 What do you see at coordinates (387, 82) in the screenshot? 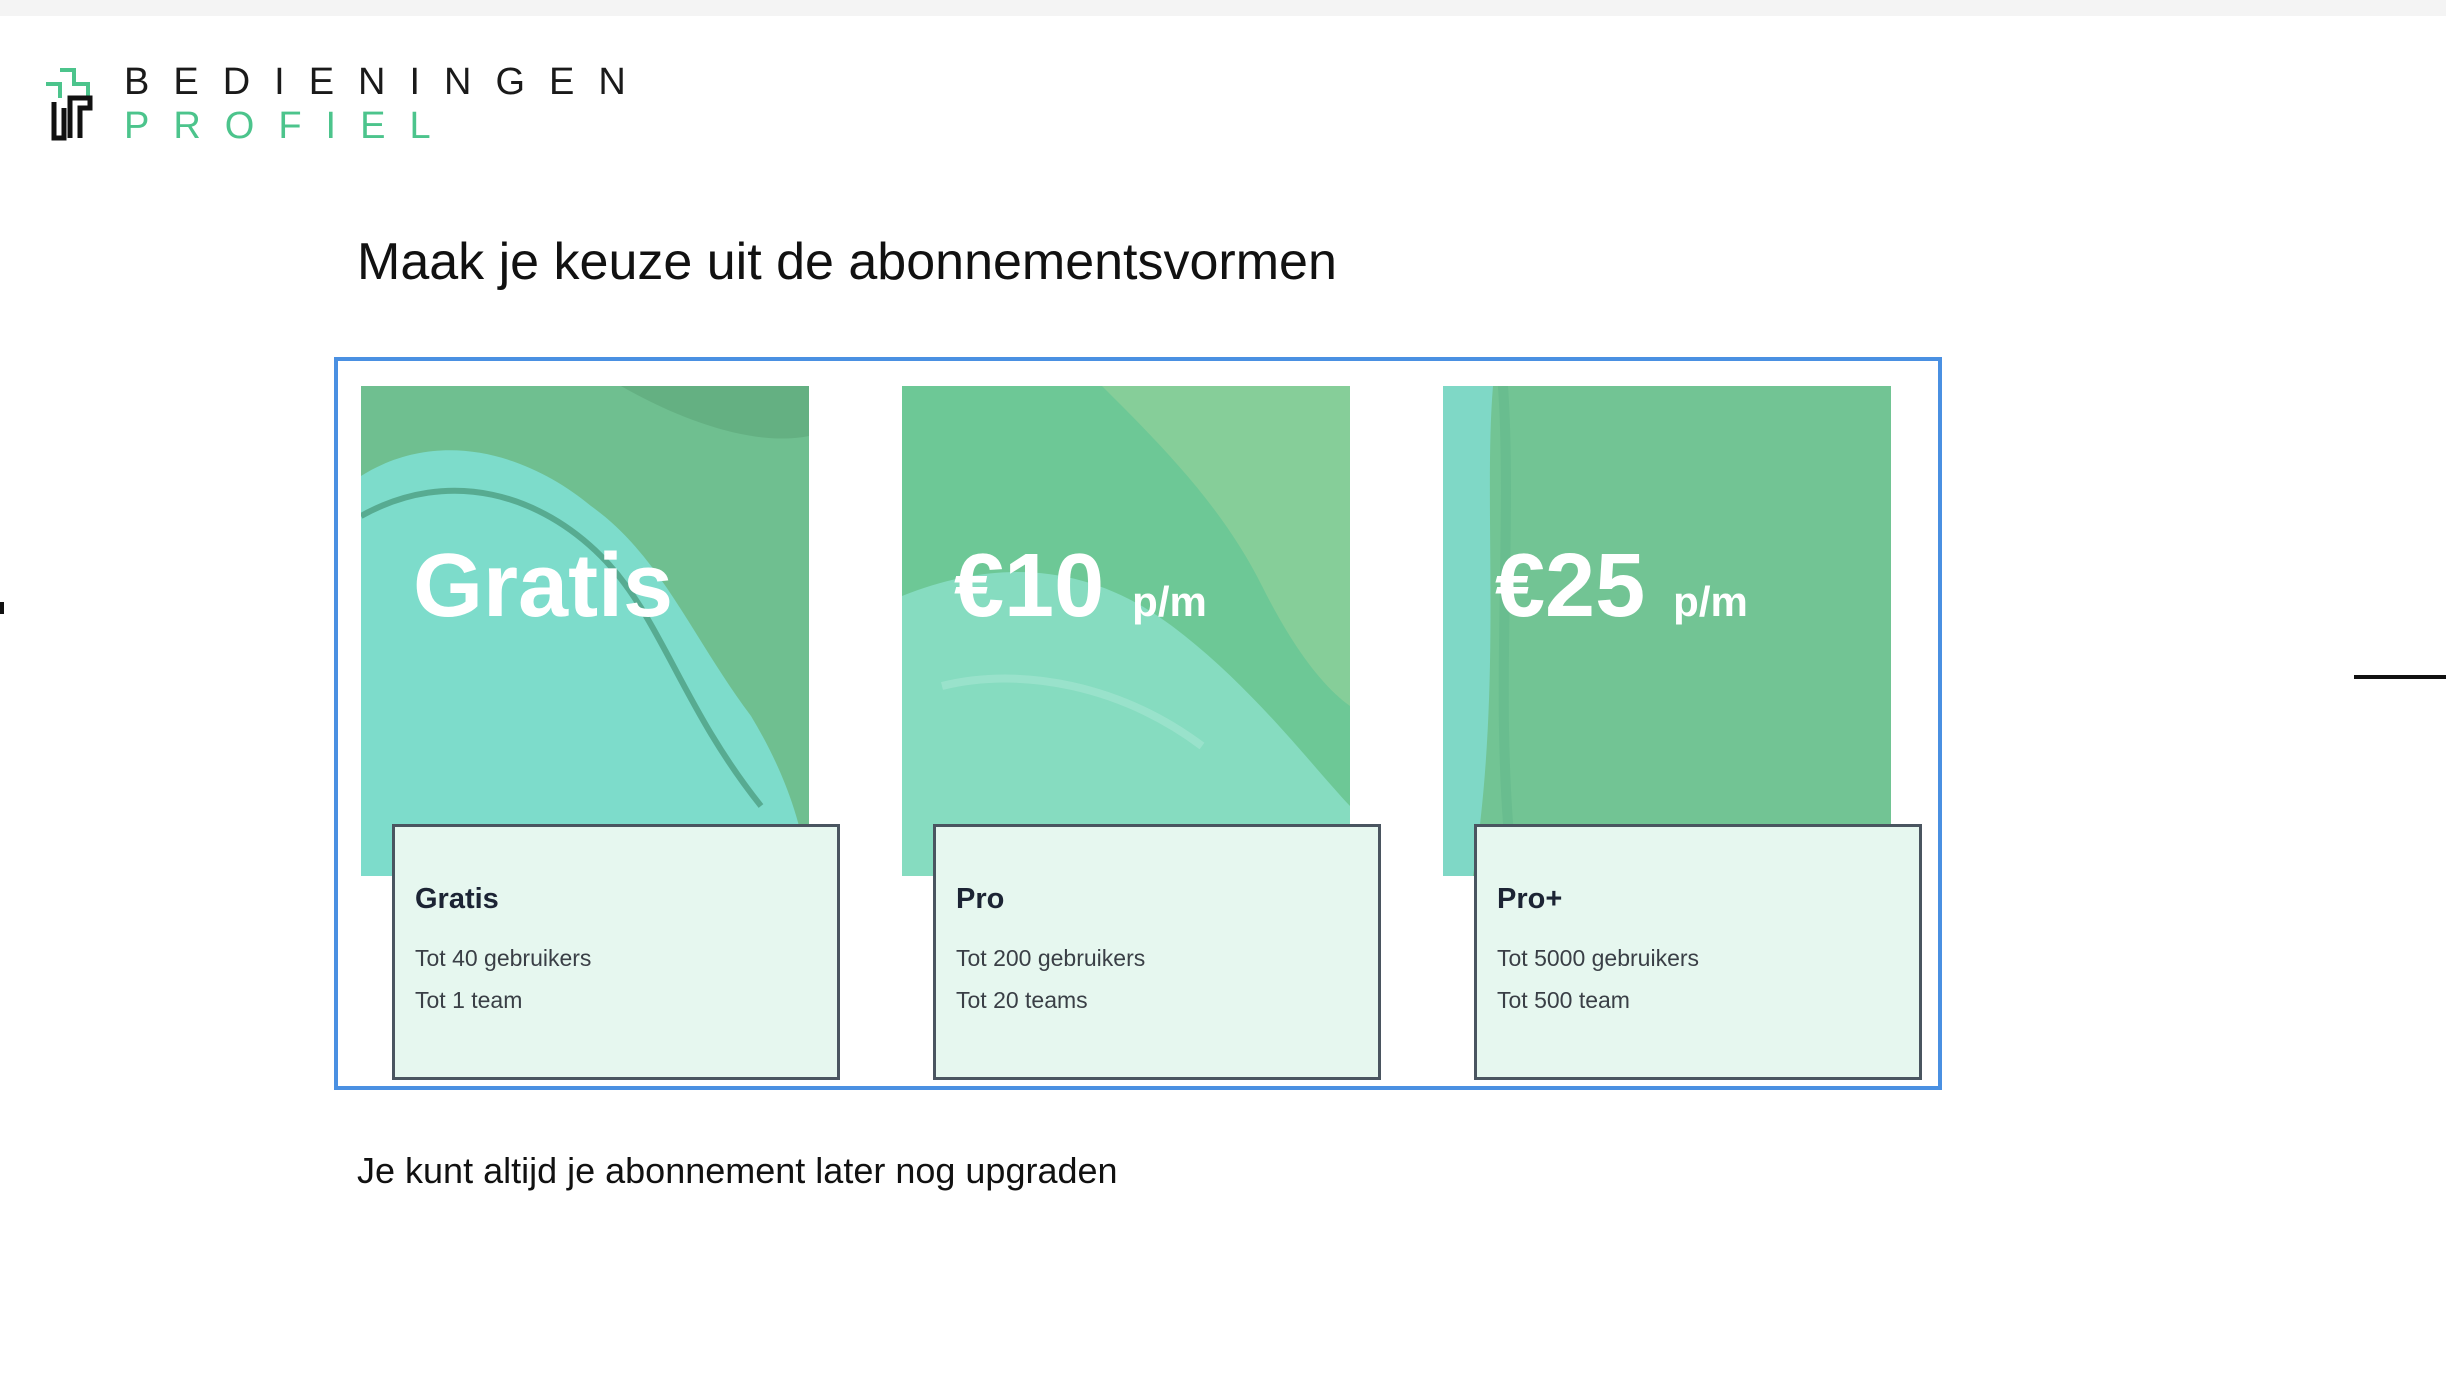
I see `logo-text-line1: BEDIENINGEN` at bounding box center [387, 82].